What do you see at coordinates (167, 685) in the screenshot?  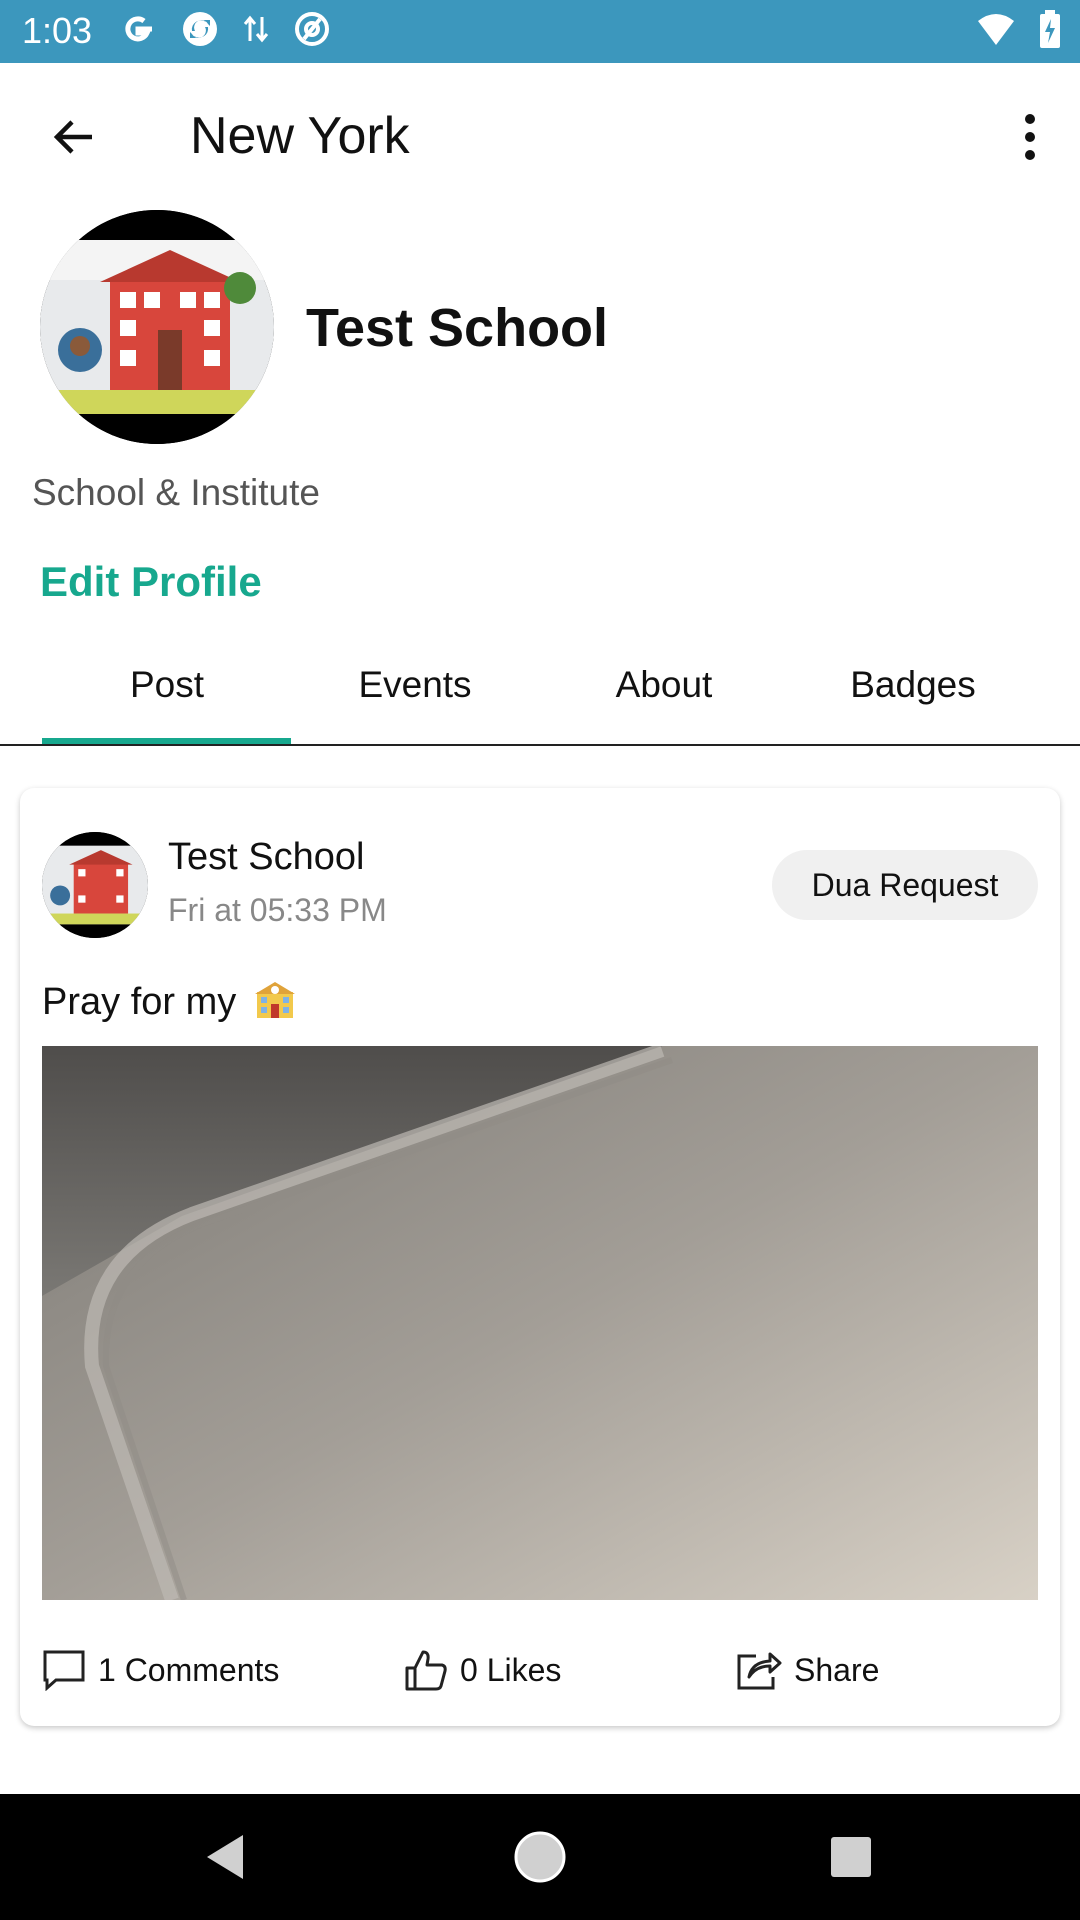 I see `tab-post: Post` at bounding box center [167, 685].